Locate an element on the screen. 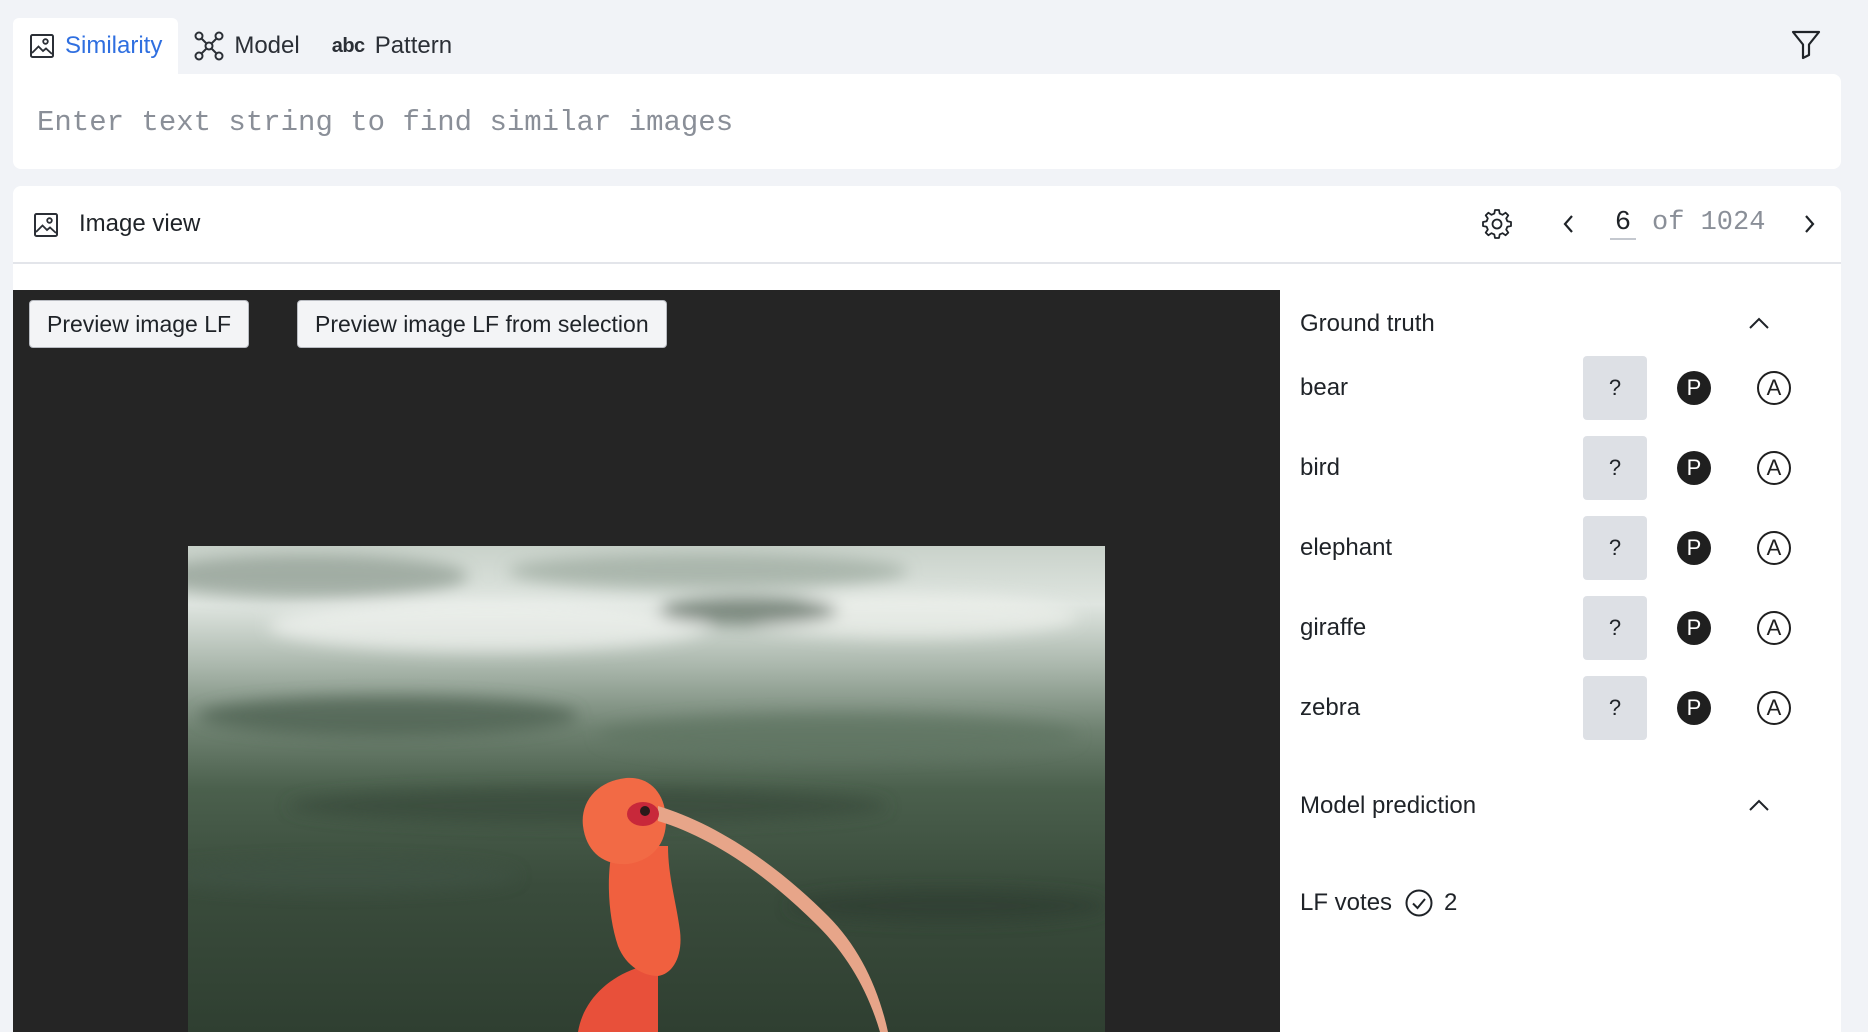 The width and height of the screenshot is (1868, 1032). search-mode-tabs: Similarity Model abc Pattern is located at coordinates (240, 46).